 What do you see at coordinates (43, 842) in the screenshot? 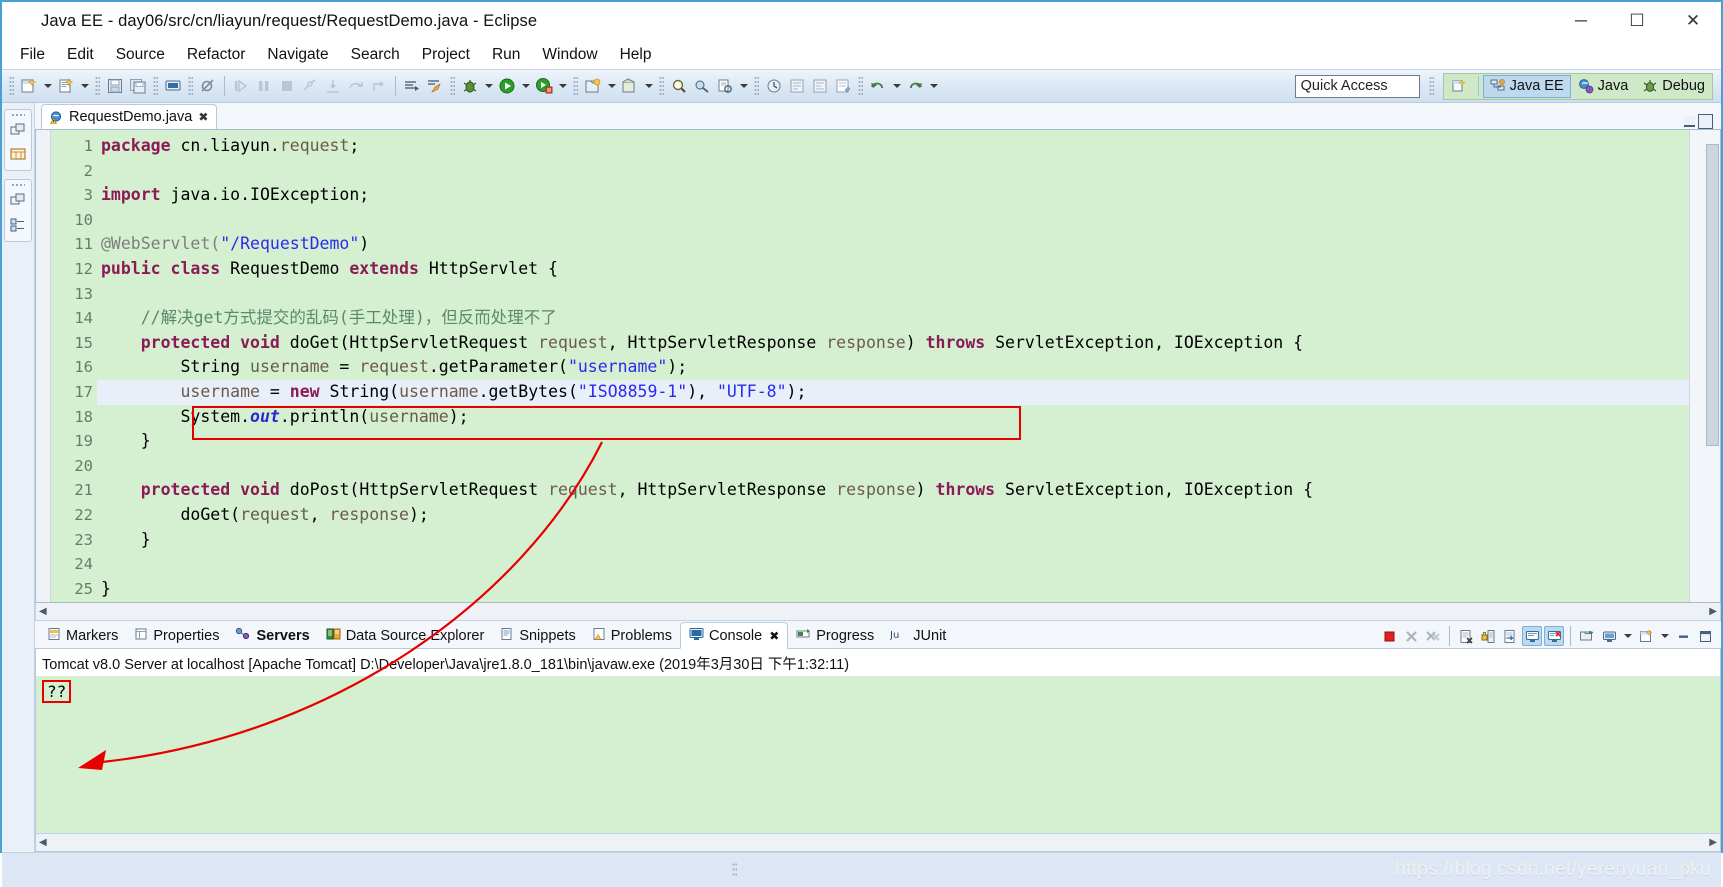
I see `scroll-left-icon: ◀` at bounding box center [43, 842].